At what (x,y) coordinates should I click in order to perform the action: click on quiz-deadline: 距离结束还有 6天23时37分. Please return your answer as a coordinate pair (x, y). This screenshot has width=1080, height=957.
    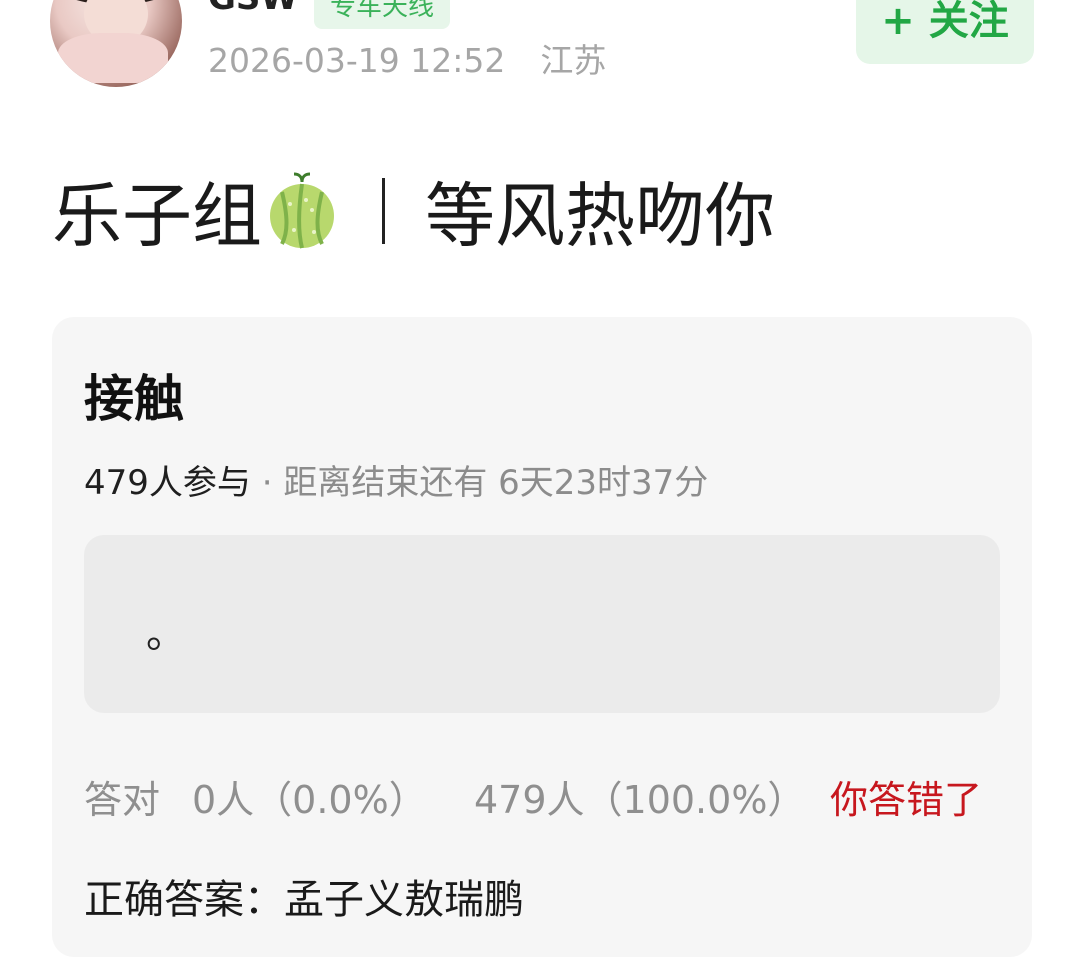
    Looking at the image, I should click on (496, 483).